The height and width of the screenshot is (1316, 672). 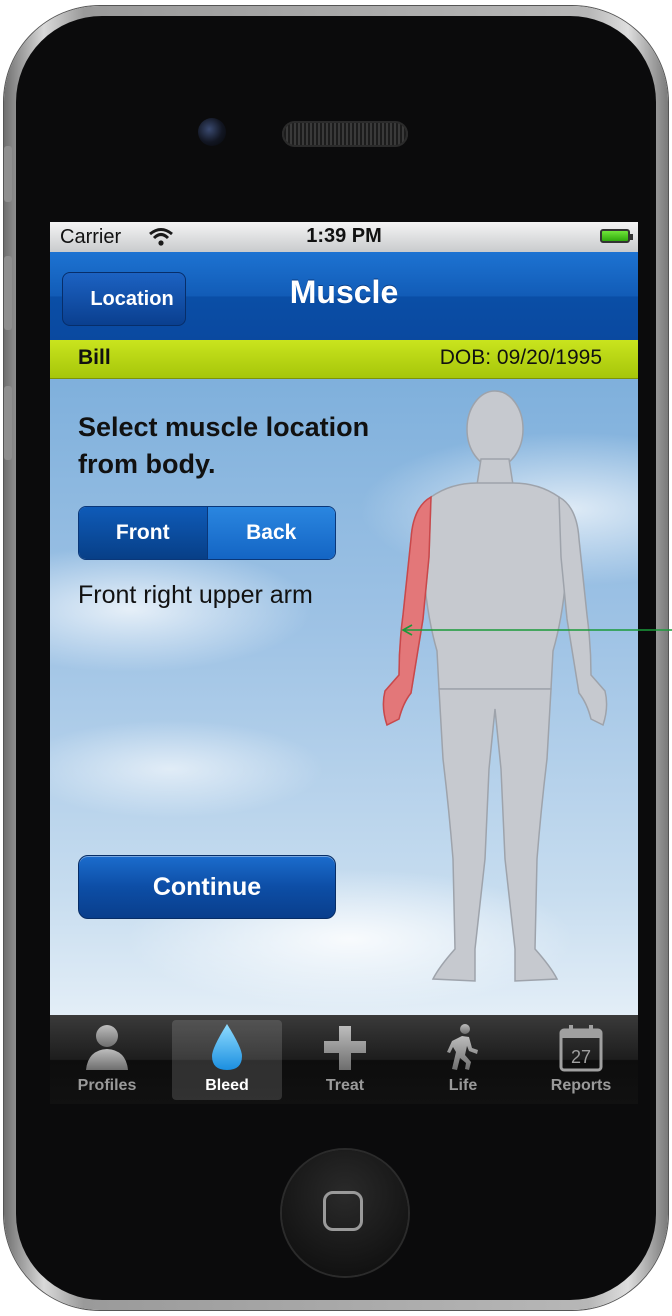 I want to click on tab-bleed: Bleed, so click(x=227, y=1060).